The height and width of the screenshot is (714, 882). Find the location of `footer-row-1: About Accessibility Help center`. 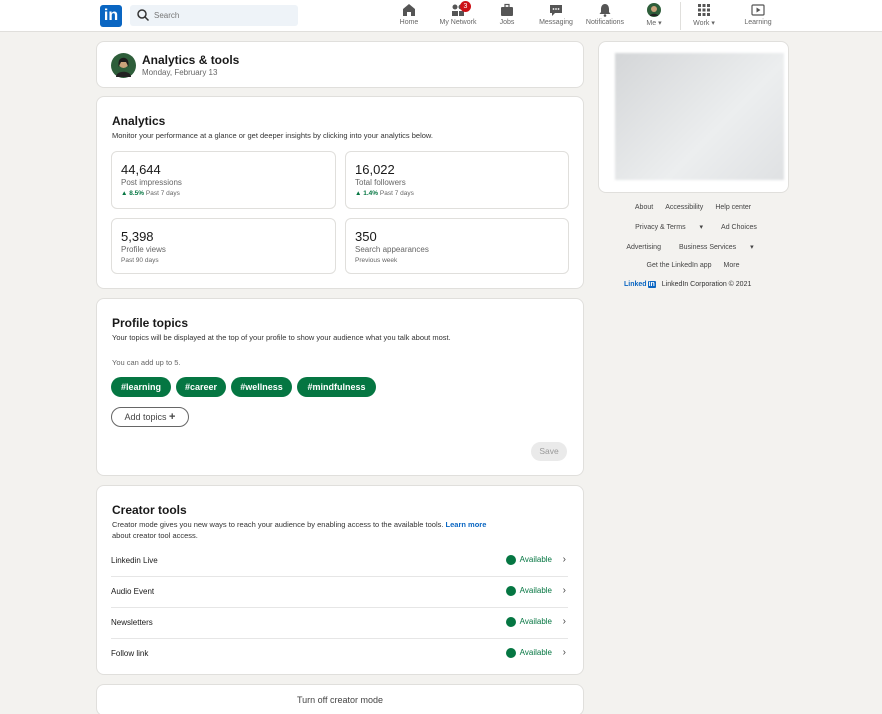

footer-row-1: About Accessibility Help center is located at coordinates (693, 207).